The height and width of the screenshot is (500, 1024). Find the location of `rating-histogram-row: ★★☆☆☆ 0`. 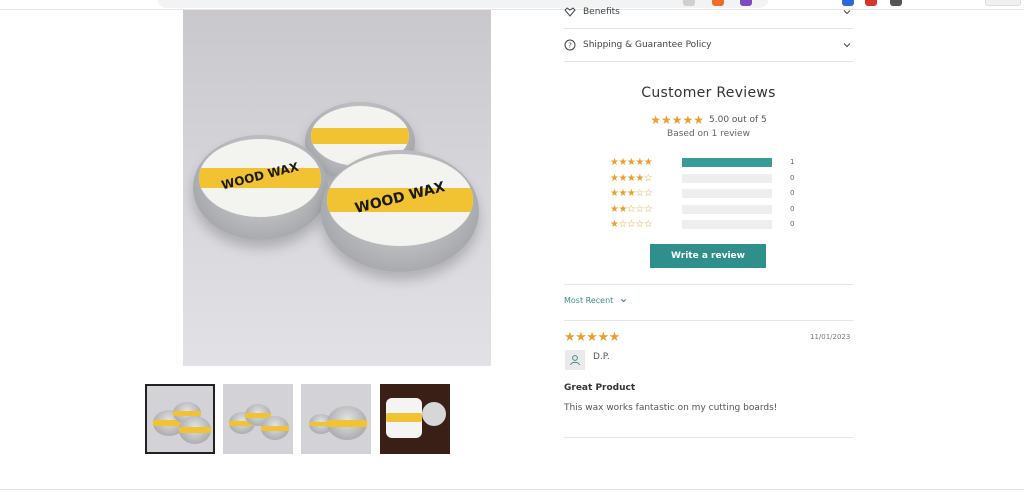

rating-histogram-row: ★★☆☆☆ 0 is located at coordinates (702, 209).